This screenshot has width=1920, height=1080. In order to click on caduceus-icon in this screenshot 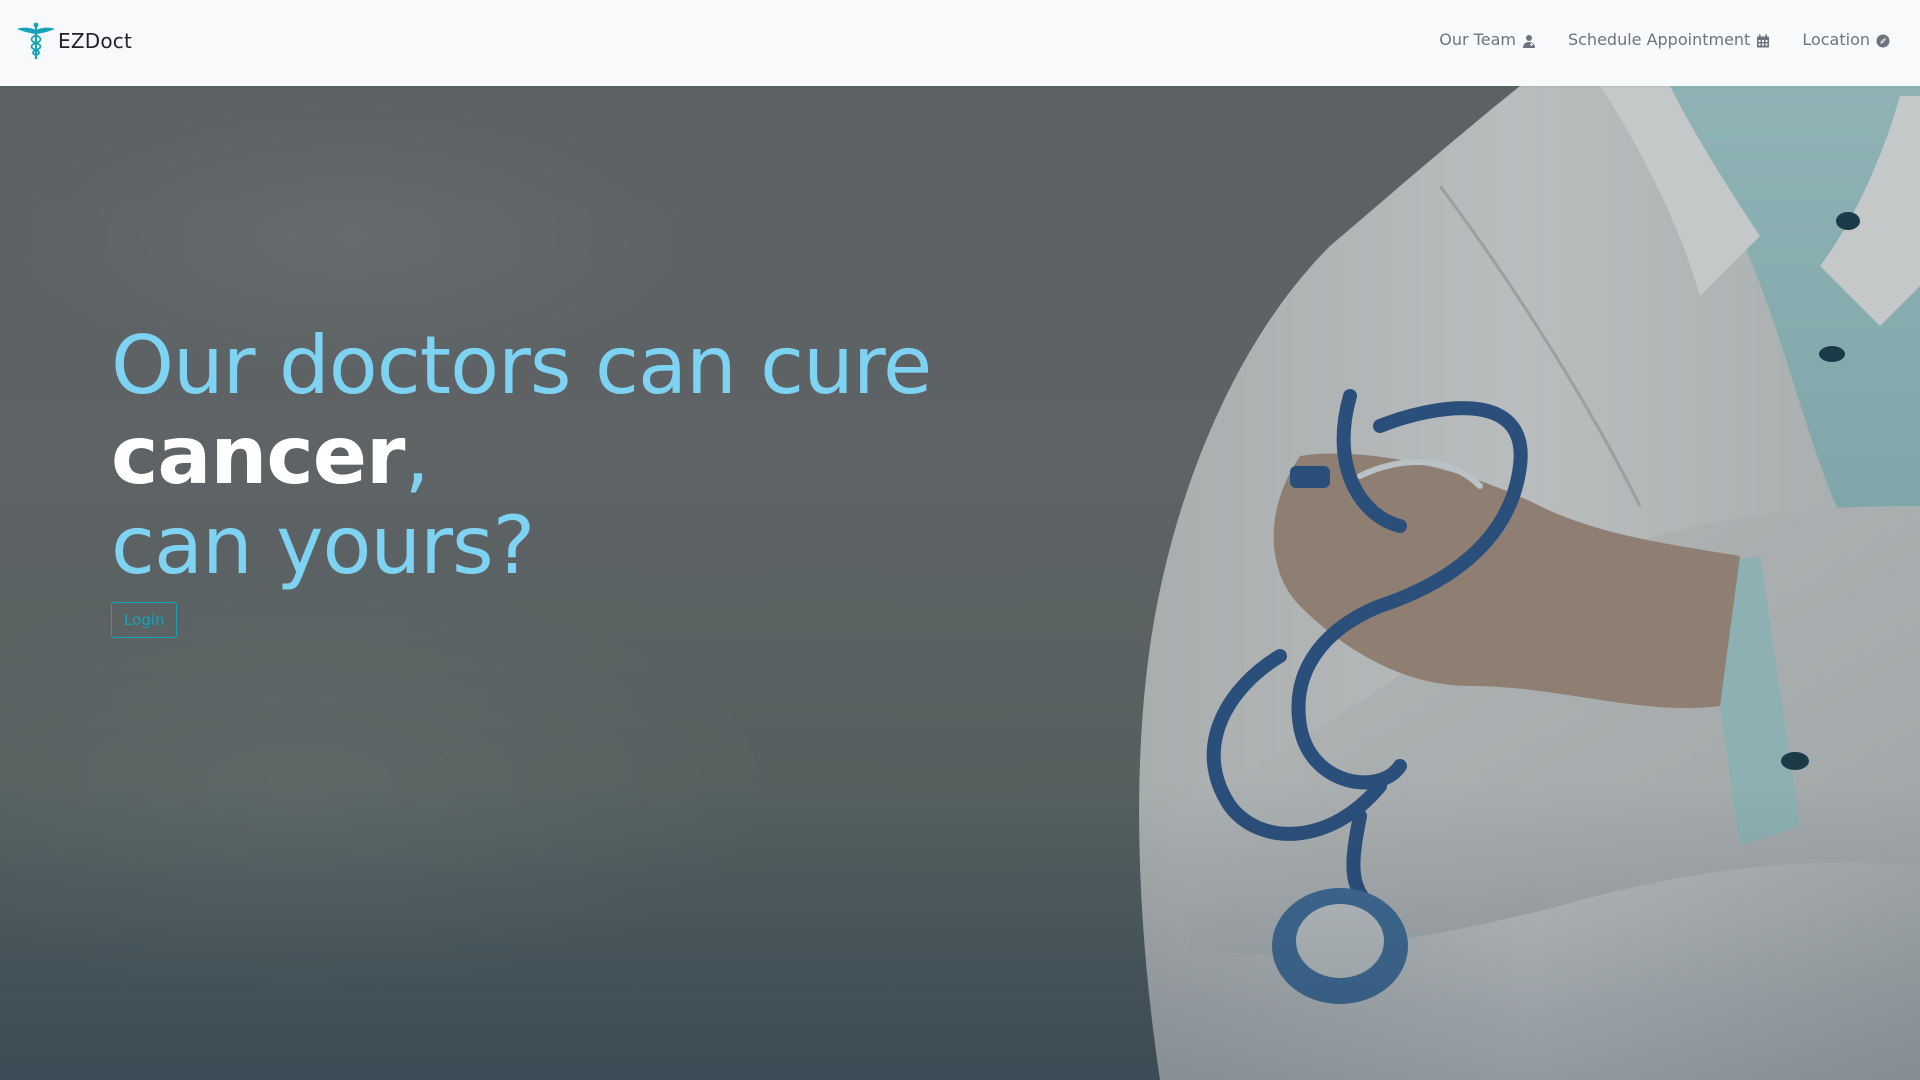, I will do `click(36, 41)`.